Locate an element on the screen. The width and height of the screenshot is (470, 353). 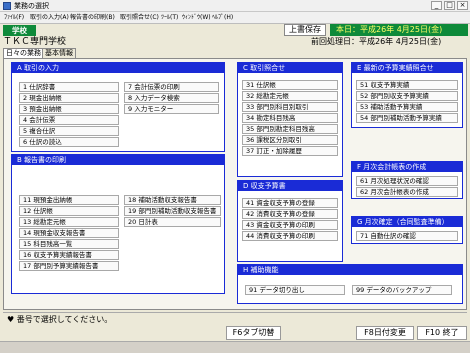
menu-item-17: 17 部門別予算実績報告書 is located at coordinates (69, 266).